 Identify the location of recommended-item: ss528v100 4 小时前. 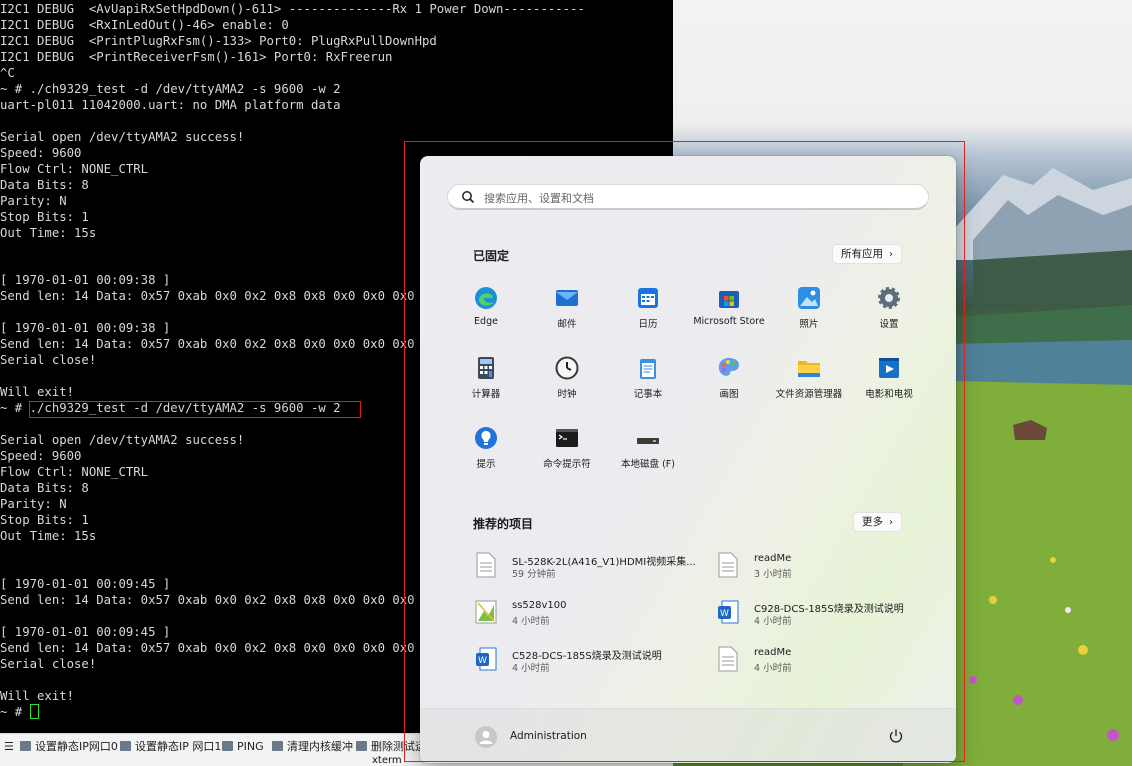
(595, 616).